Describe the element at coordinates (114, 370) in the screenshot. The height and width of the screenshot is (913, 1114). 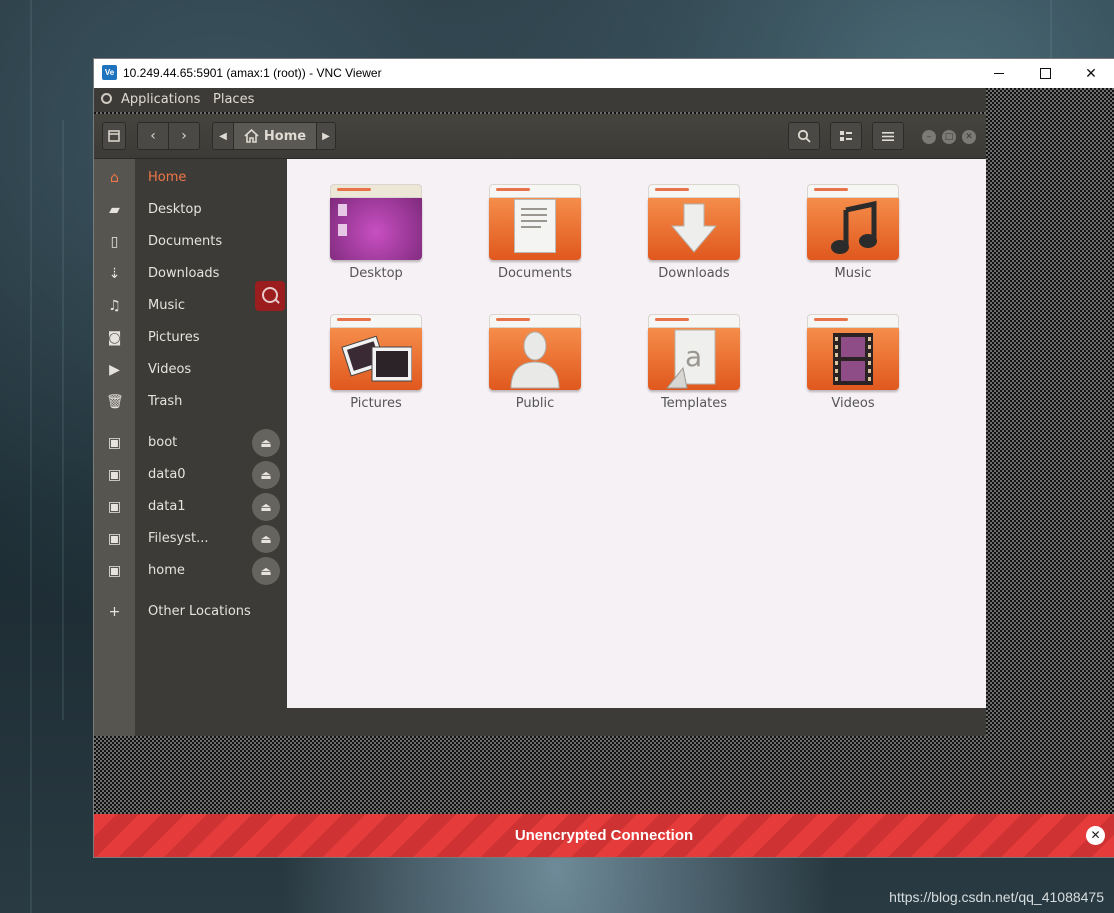
I see `video-icon: ▶` at that location.